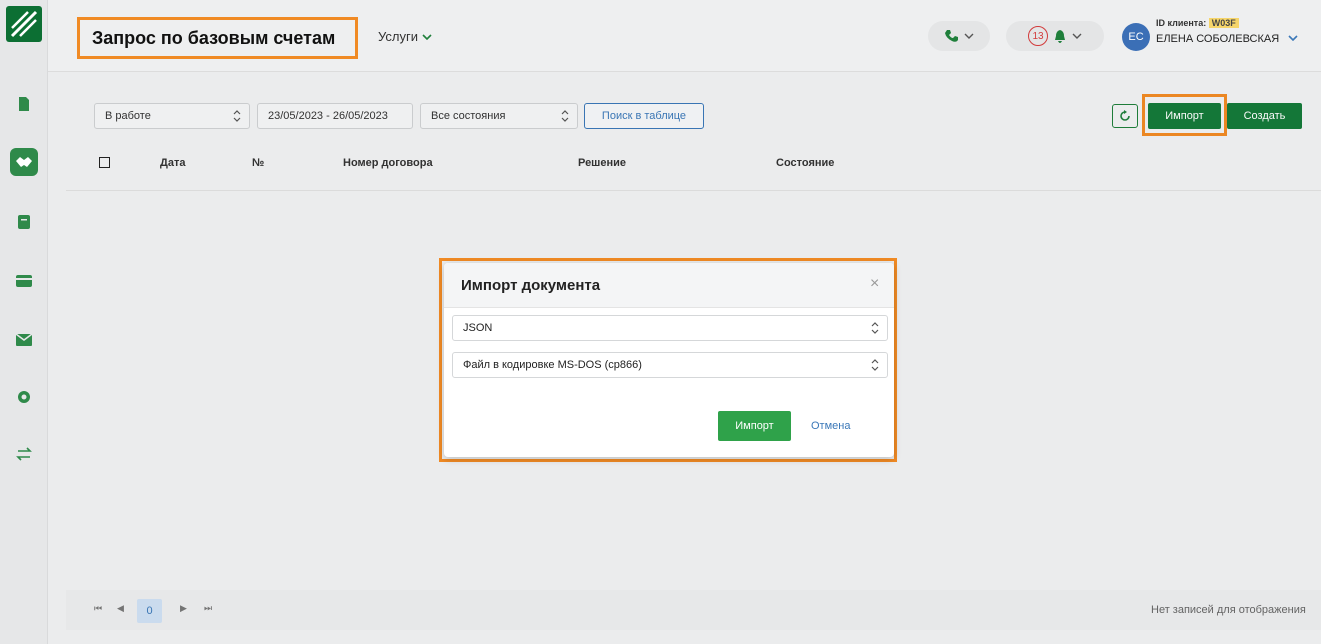 This screenshot has width=1321, height=644. What do you see at coordinates (754, 426) in the screenshot?
I see `modal-import-button: Импорт` at bounding box center [754, 426].